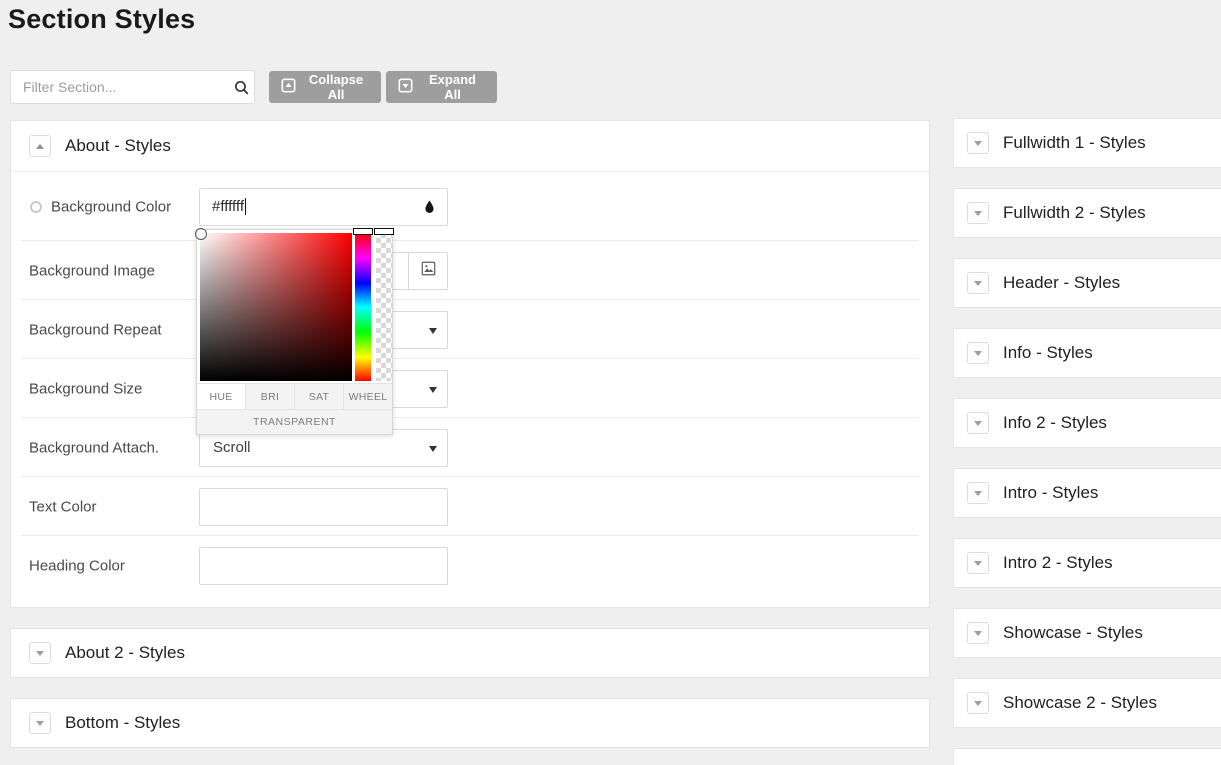  I want to click on panel-intro-styles: Intro - Styles, so click(1087, 493).